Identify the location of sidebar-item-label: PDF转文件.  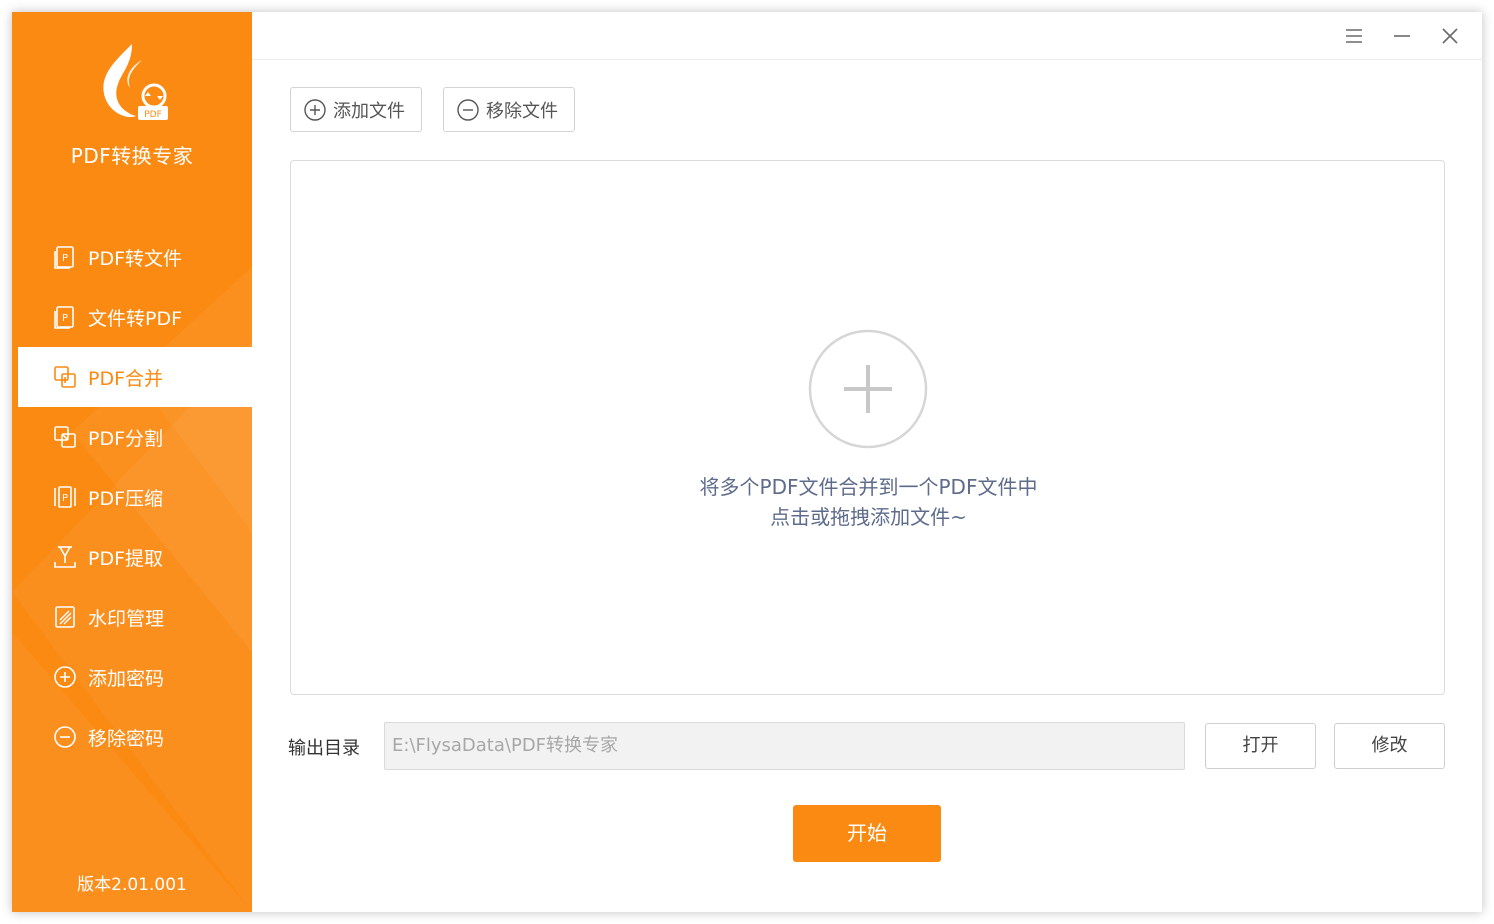
(135, 258).